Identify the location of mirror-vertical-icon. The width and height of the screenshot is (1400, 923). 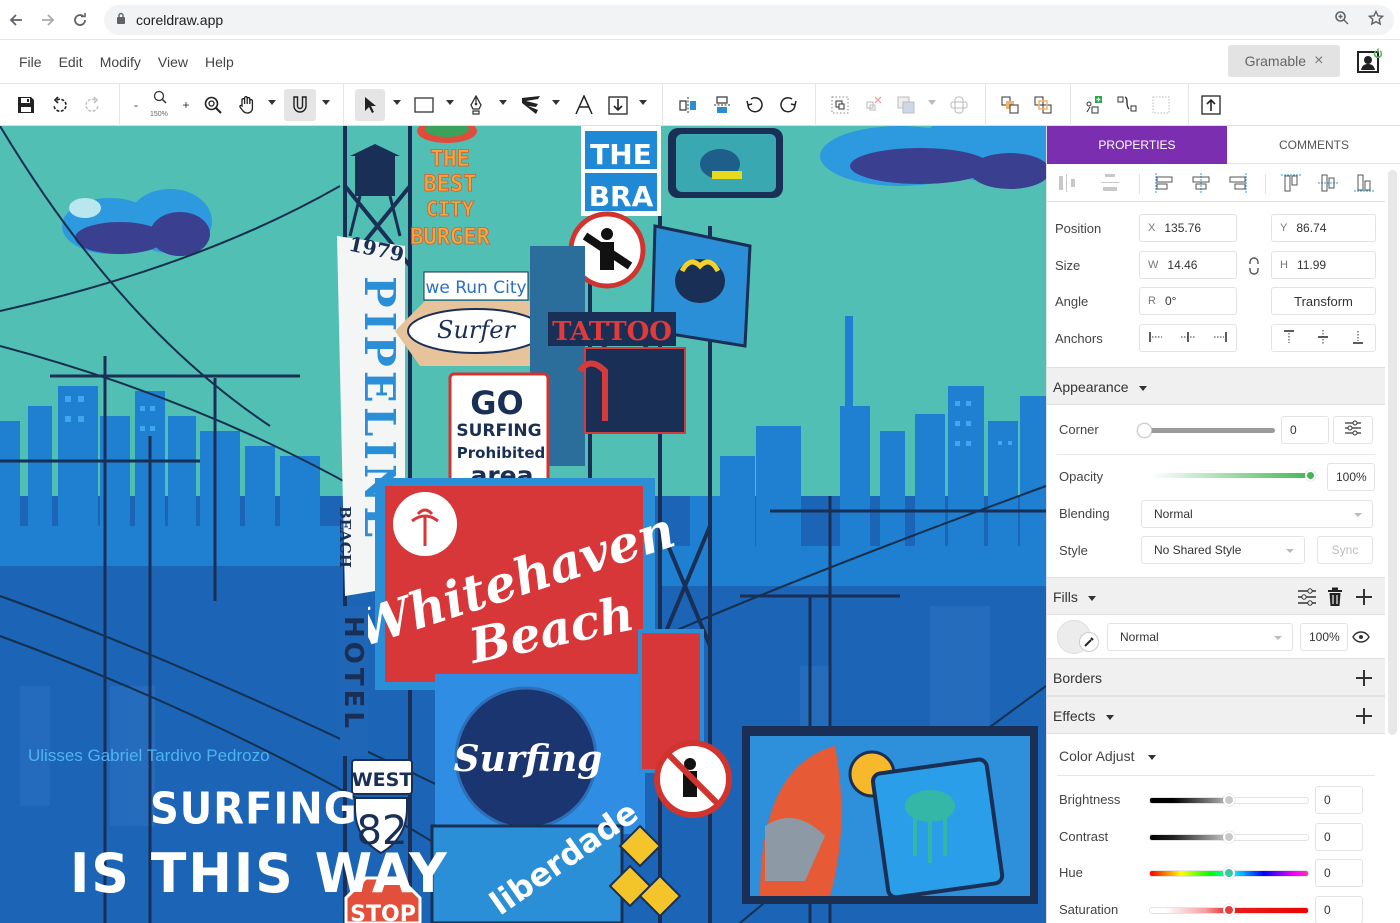
(722, 105).